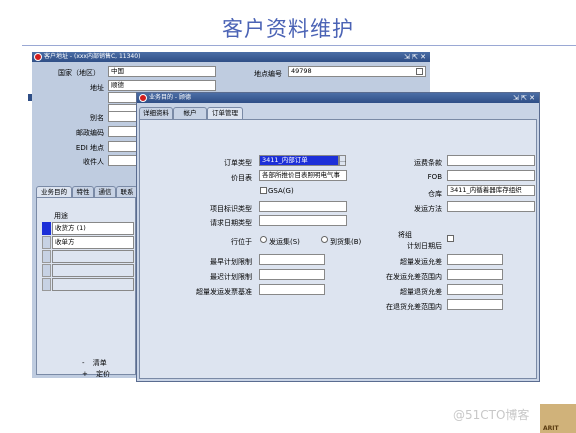  Describe the element at coordinates (292, 289) in the screenshot. I see `over-ship-invoice-basis-field` at that location.